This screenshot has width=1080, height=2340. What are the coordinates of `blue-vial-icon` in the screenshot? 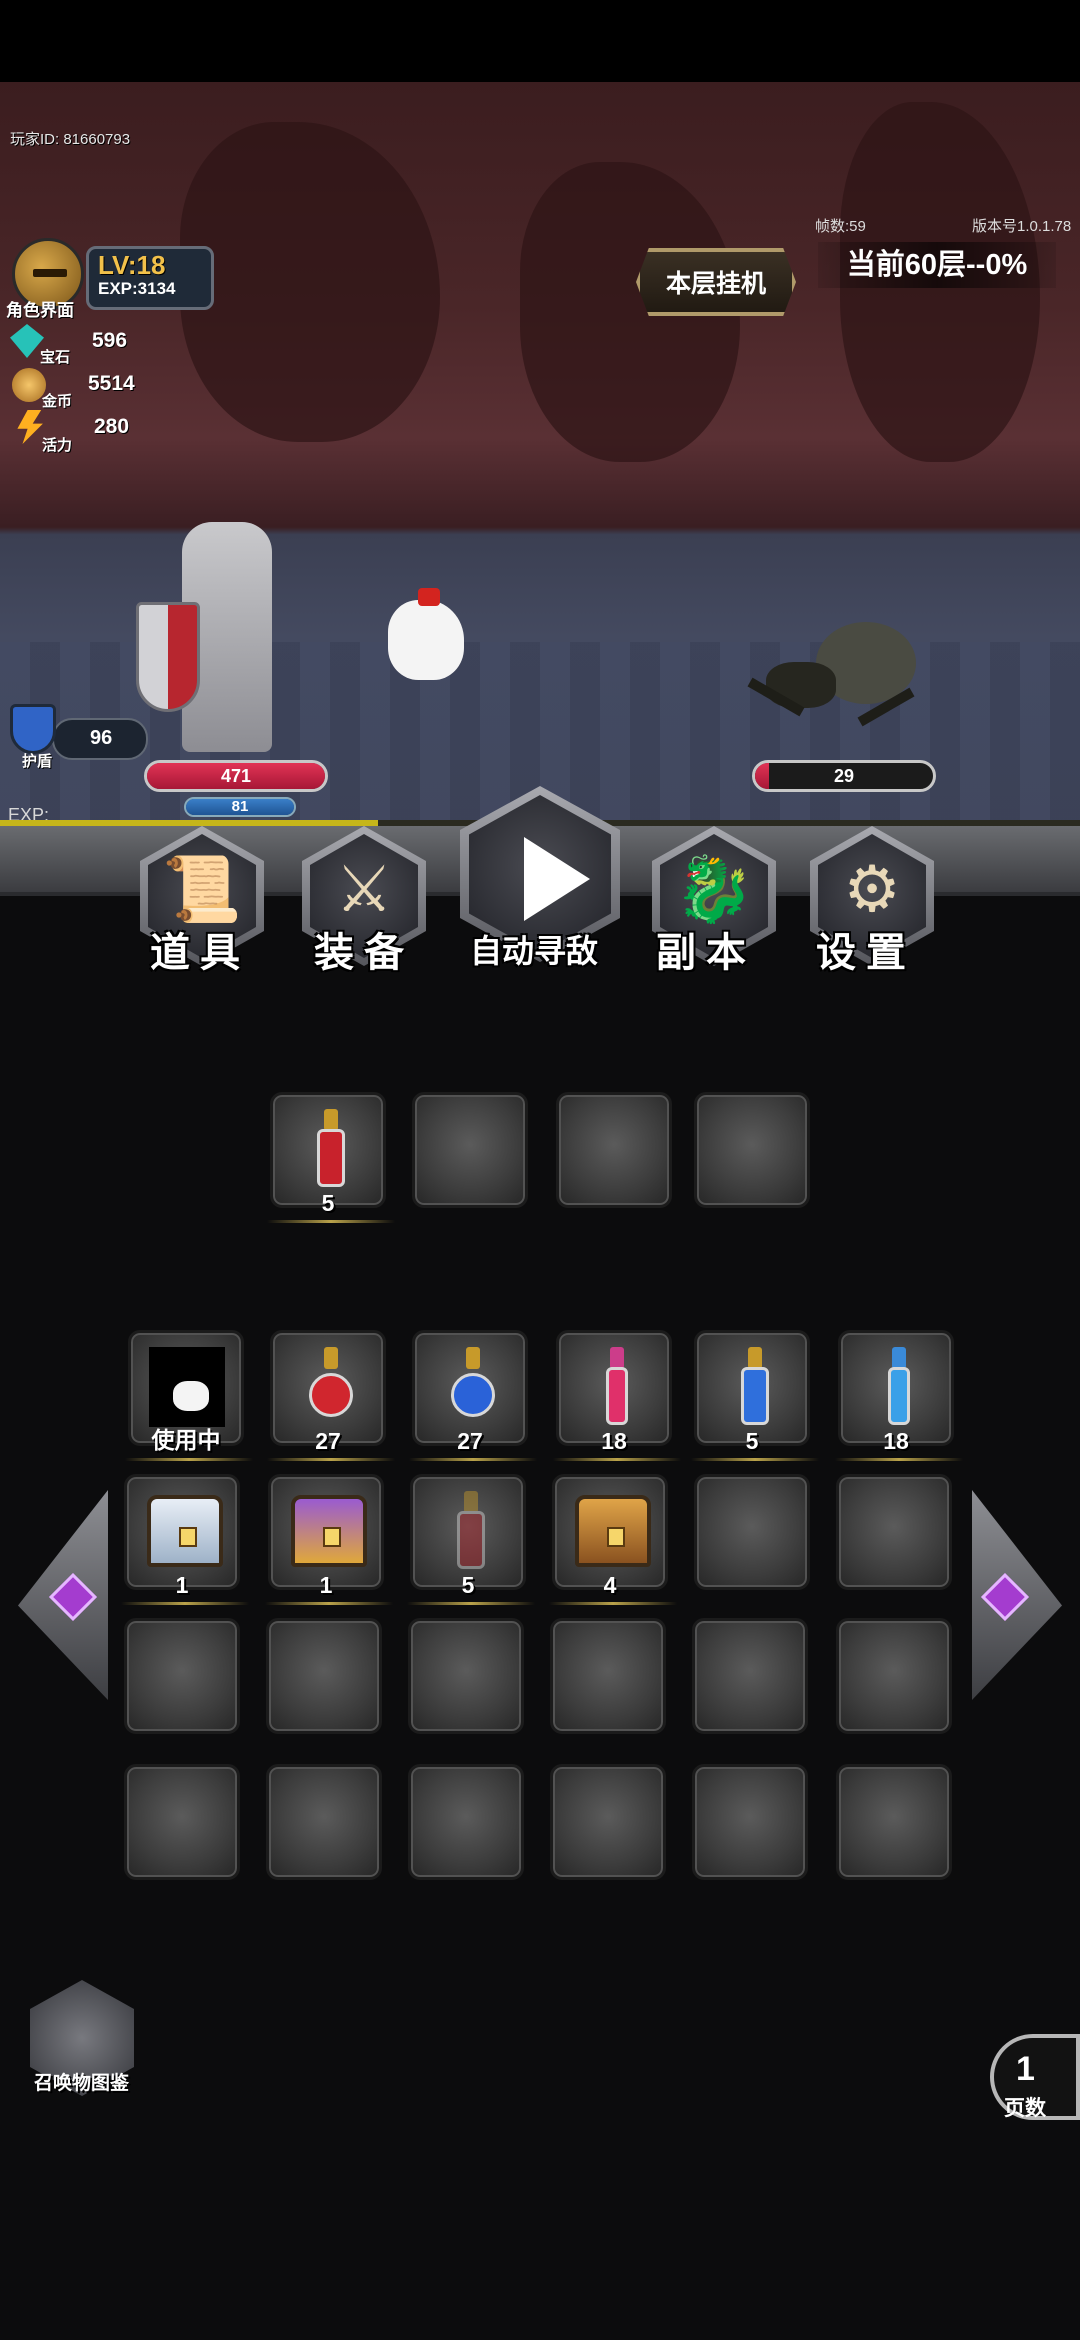 It's located at (899, 1388).